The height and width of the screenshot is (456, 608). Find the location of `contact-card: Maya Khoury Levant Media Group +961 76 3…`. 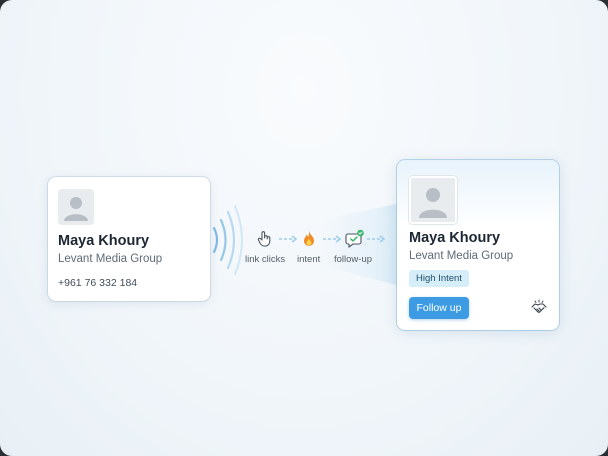

contact-card: Maya Khoury Levant Media Group +961 76 3… is located at coordinates (129, 239).